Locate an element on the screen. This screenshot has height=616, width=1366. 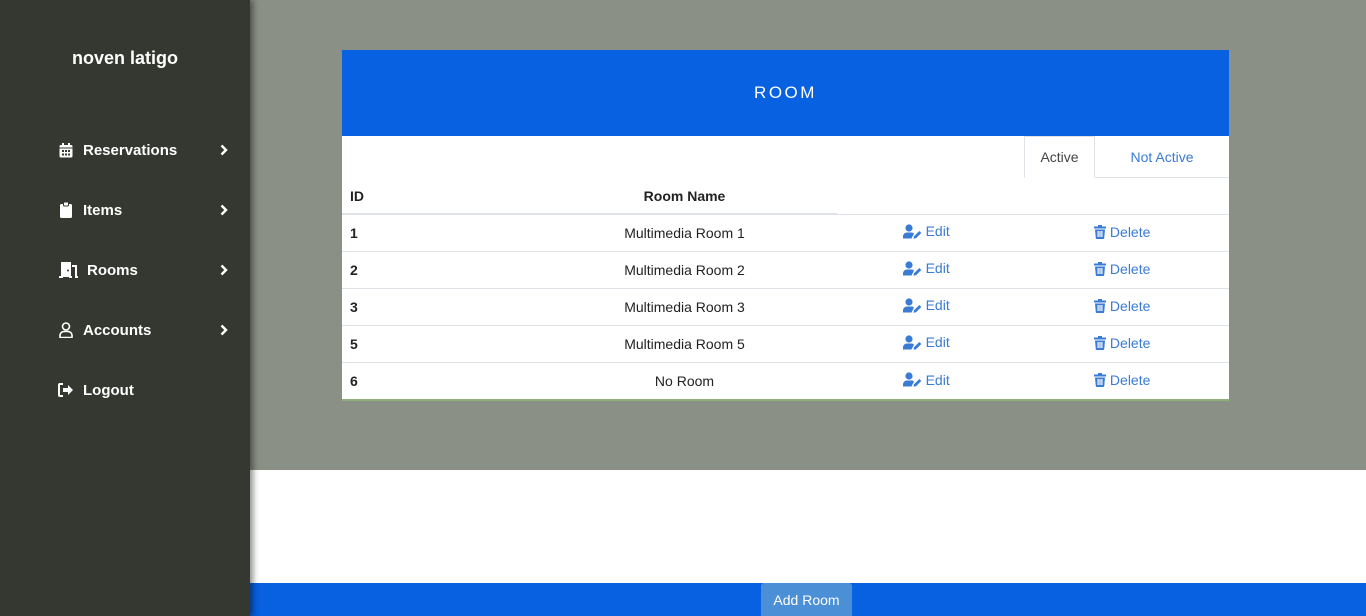
tab-not-active: Not Active is located at coordinates (1162, 157).